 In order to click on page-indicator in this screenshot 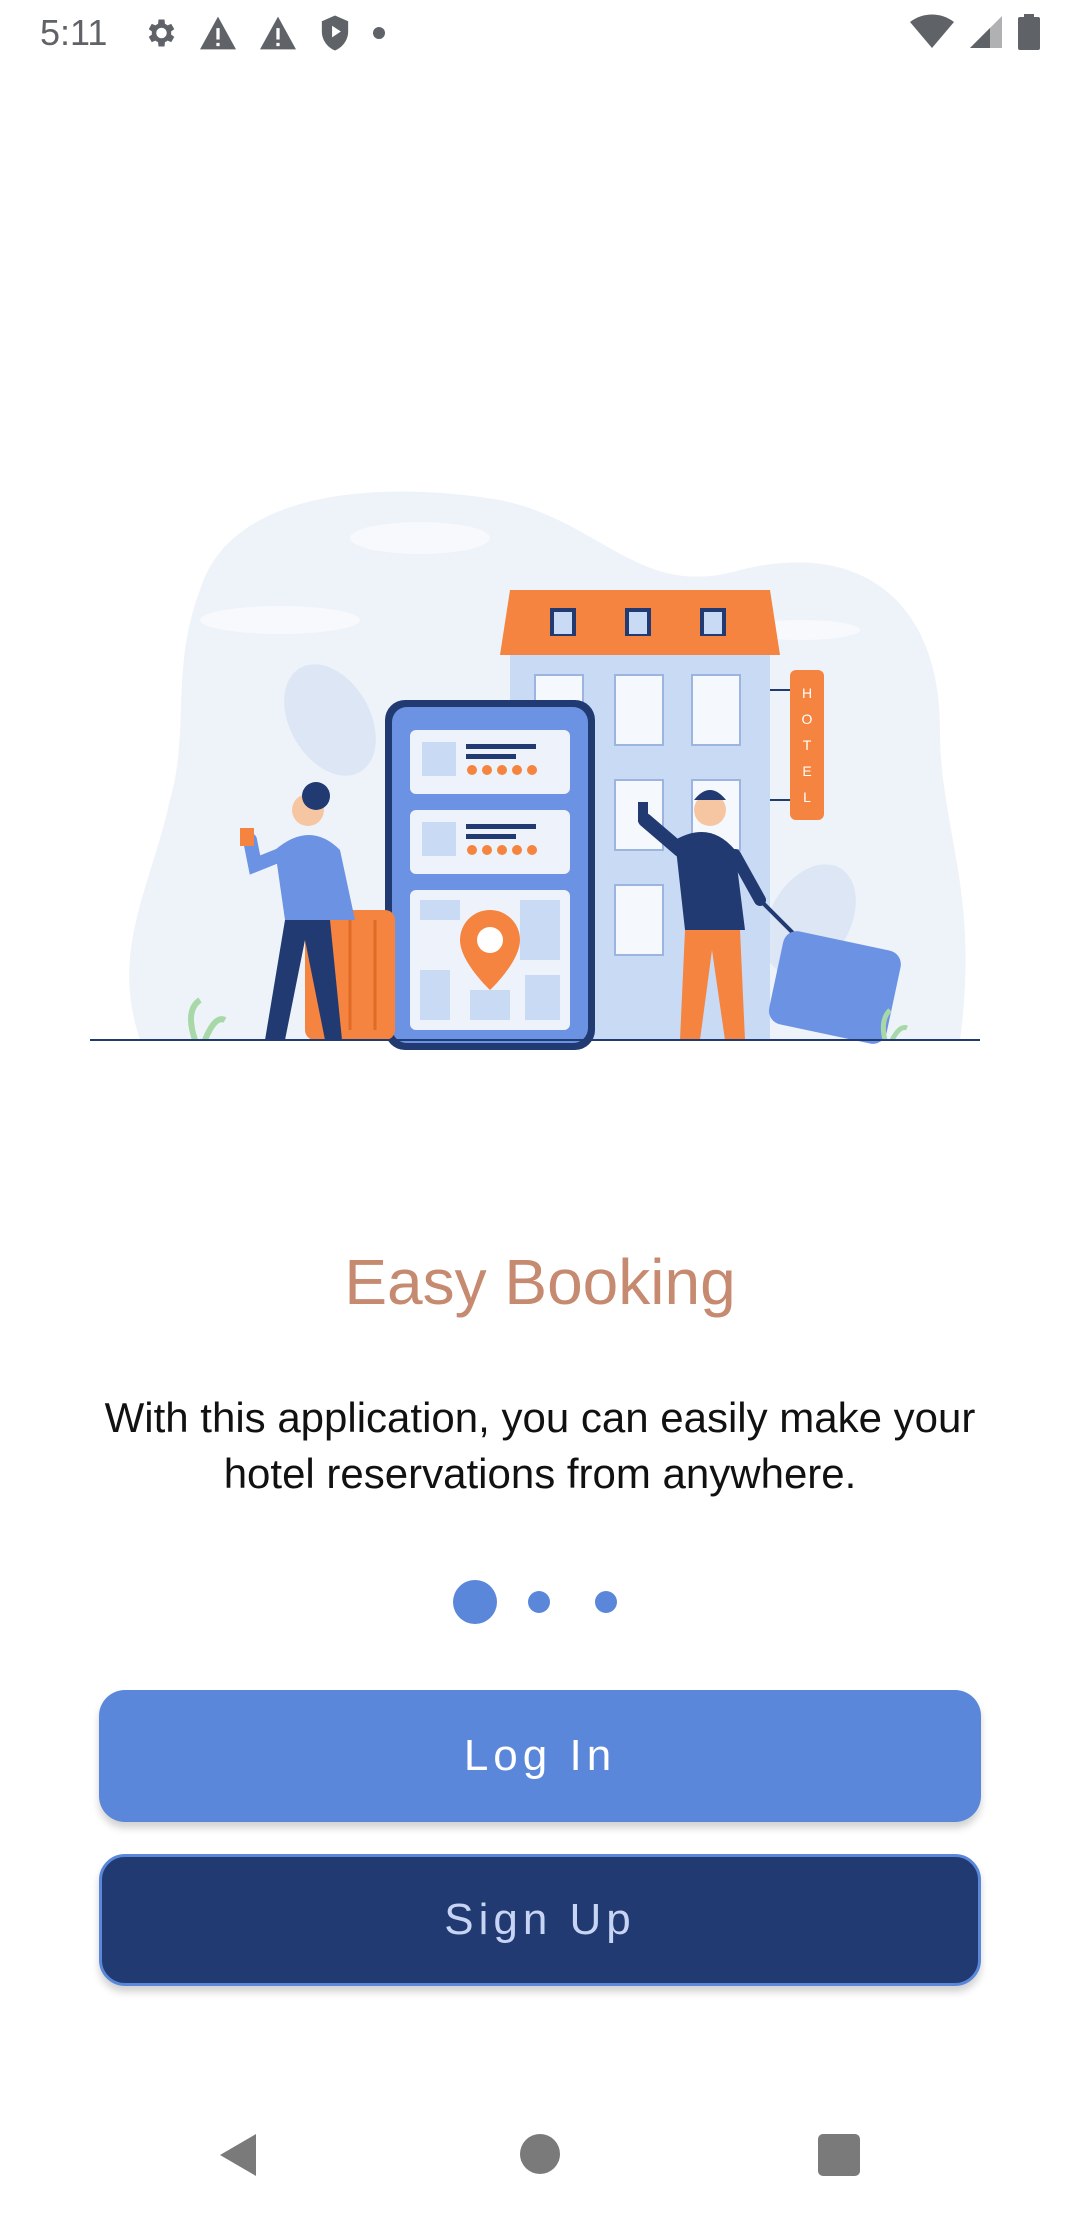, I will do `click(540, 1602)`.